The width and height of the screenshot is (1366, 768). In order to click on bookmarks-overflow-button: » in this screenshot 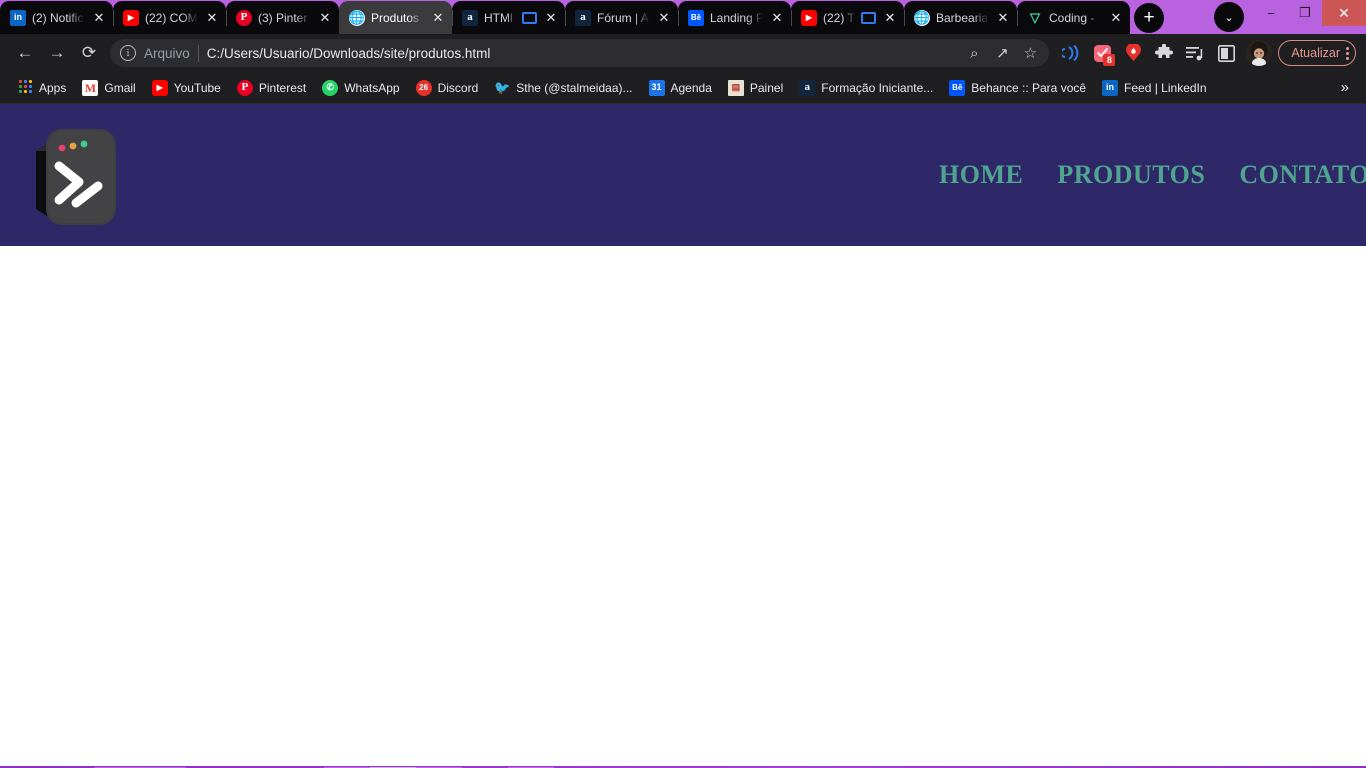, I will do `click(1345, 87)`.